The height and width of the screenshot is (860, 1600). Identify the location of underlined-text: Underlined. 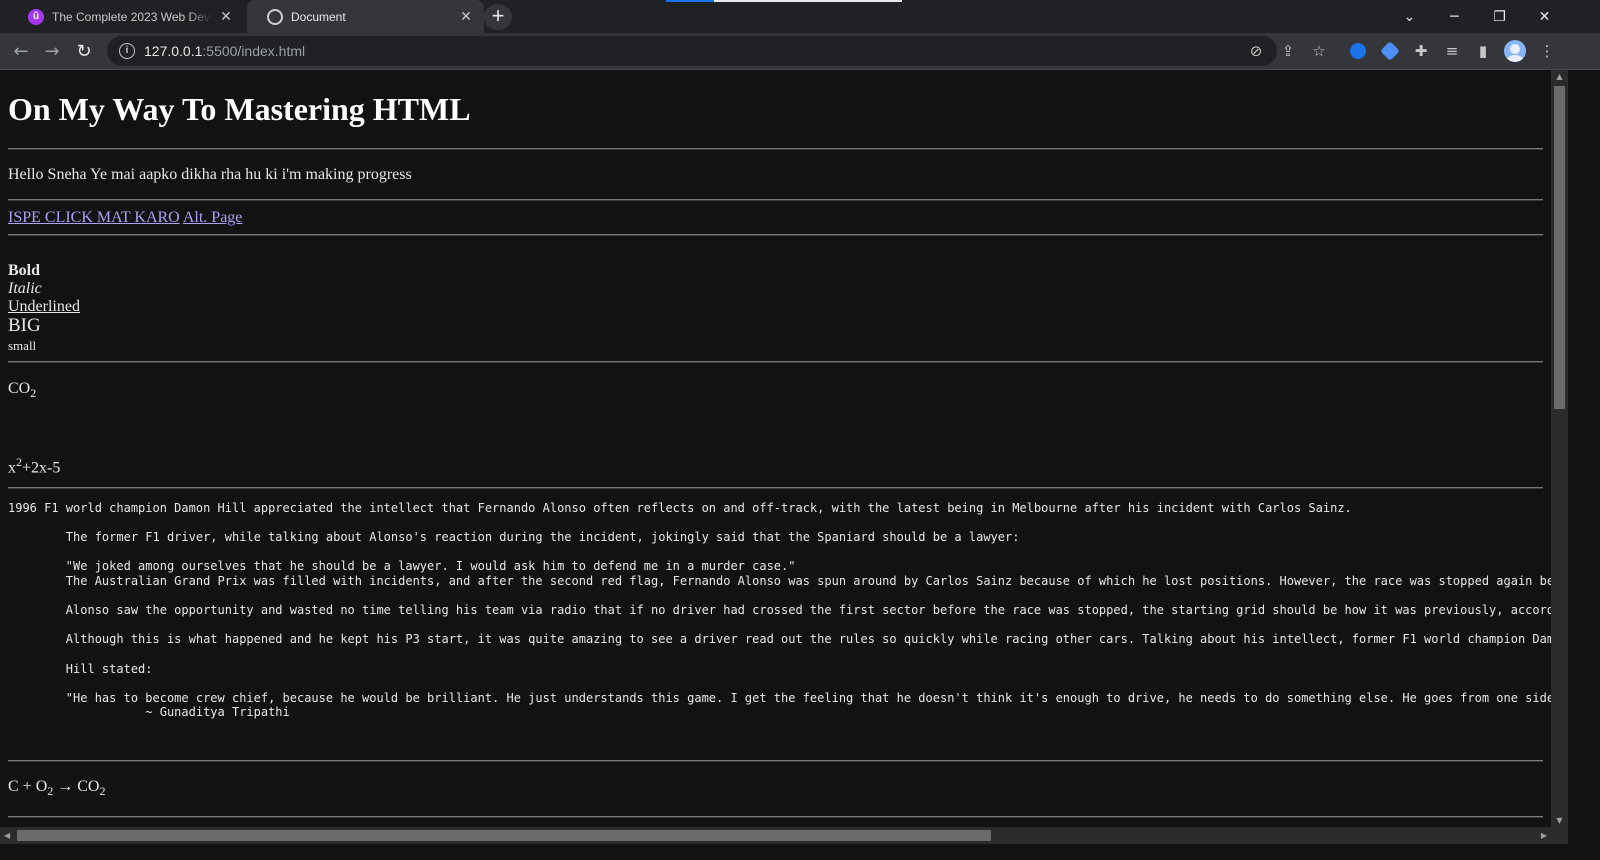
(44, 306).